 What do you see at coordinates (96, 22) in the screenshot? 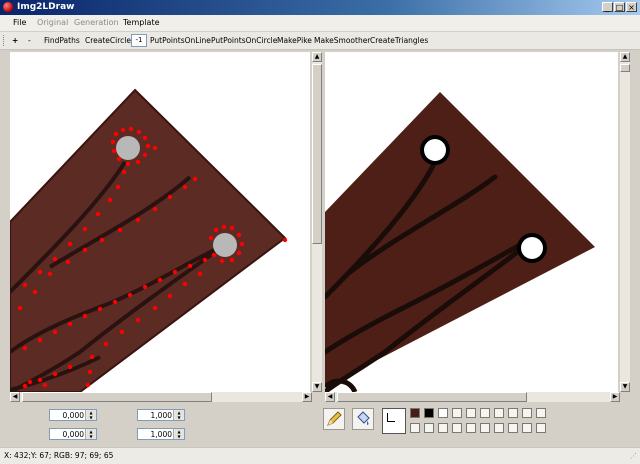
I see `menu-generation: Generation` at bounding box center [96, 22].